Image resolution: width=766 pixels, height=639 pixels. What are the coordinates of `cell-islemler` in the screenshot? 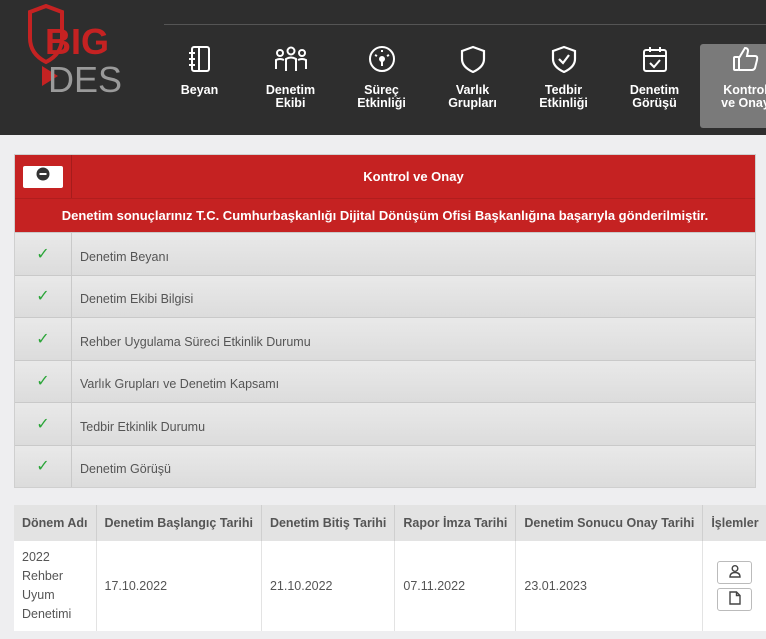 It's located at (734, 586).